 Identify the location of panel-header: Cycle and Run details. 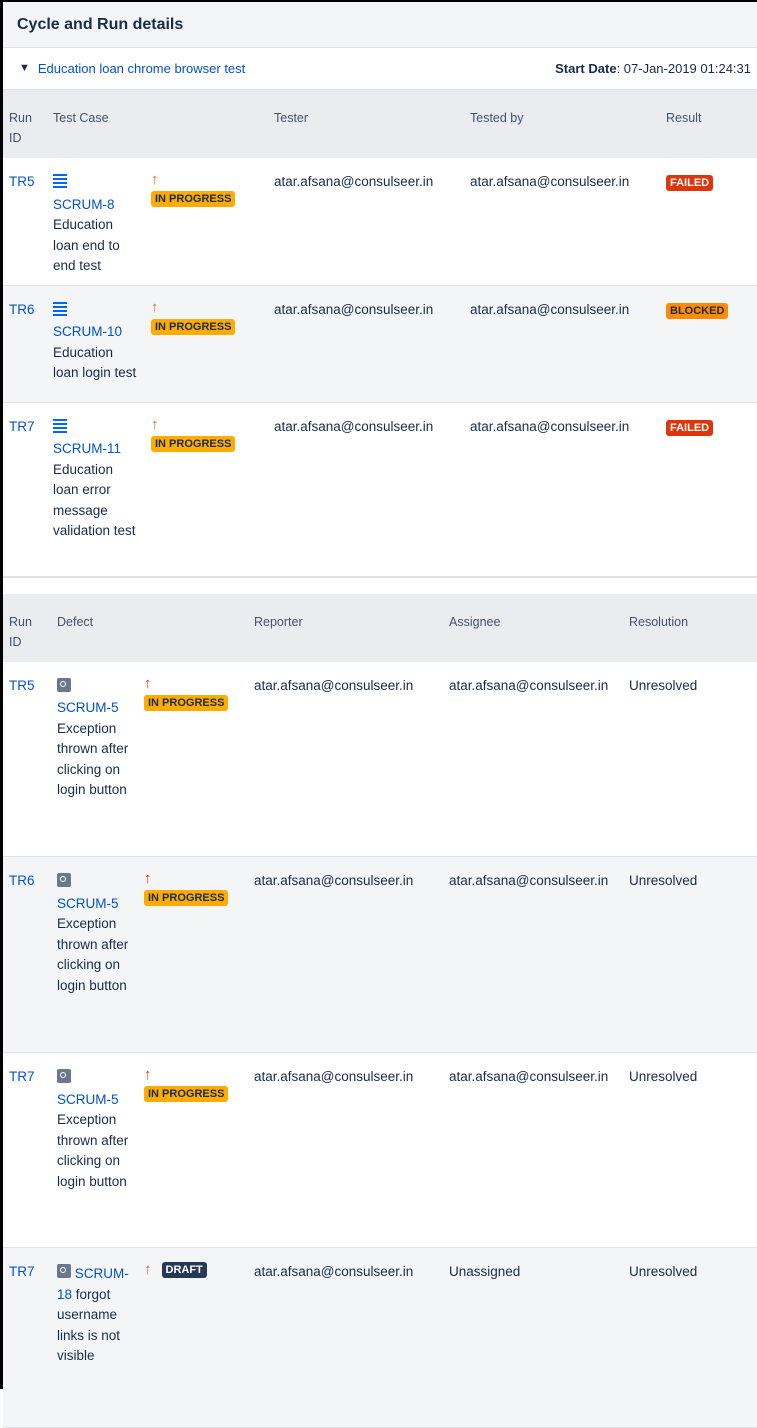
(380, 25).